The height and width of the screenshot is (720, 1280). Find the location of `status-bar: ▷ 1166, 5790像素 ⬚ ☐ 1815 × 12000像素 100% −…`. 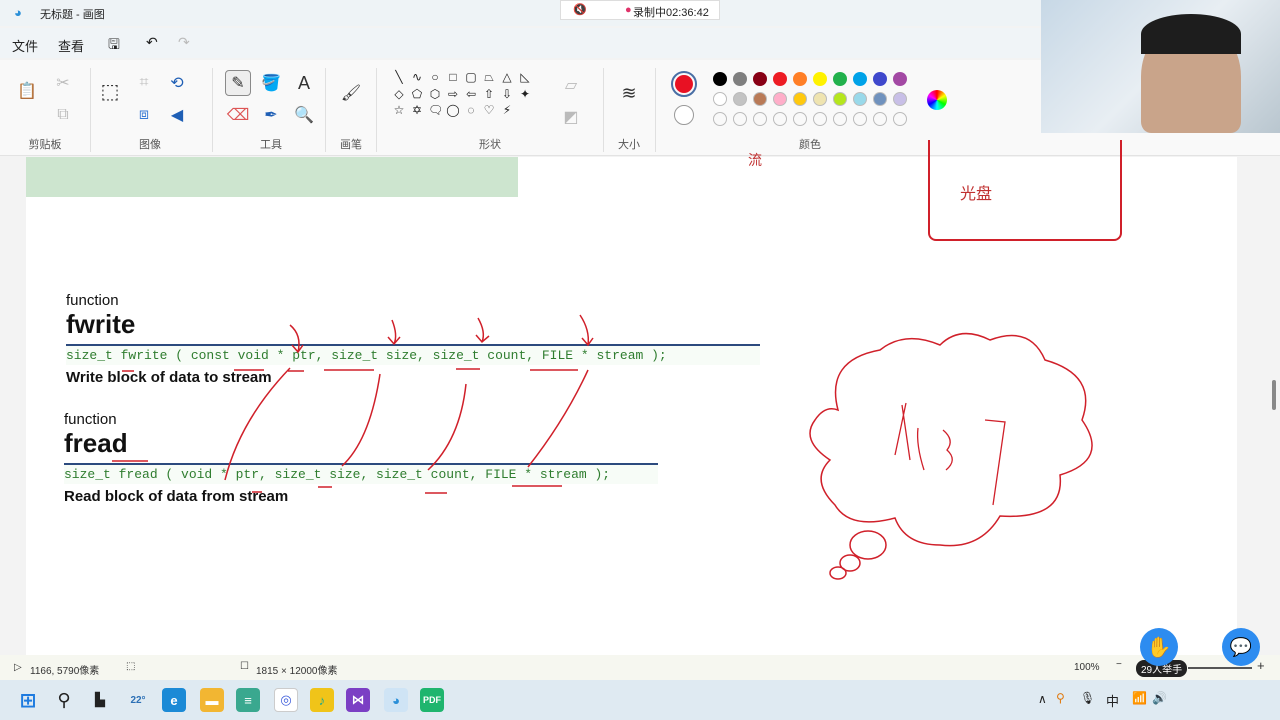

status-bar: ▷ 1166, 5790像素 ⬚ ☐ 1815 × 12000像素 100% −… is located at coordinates (640, 667).